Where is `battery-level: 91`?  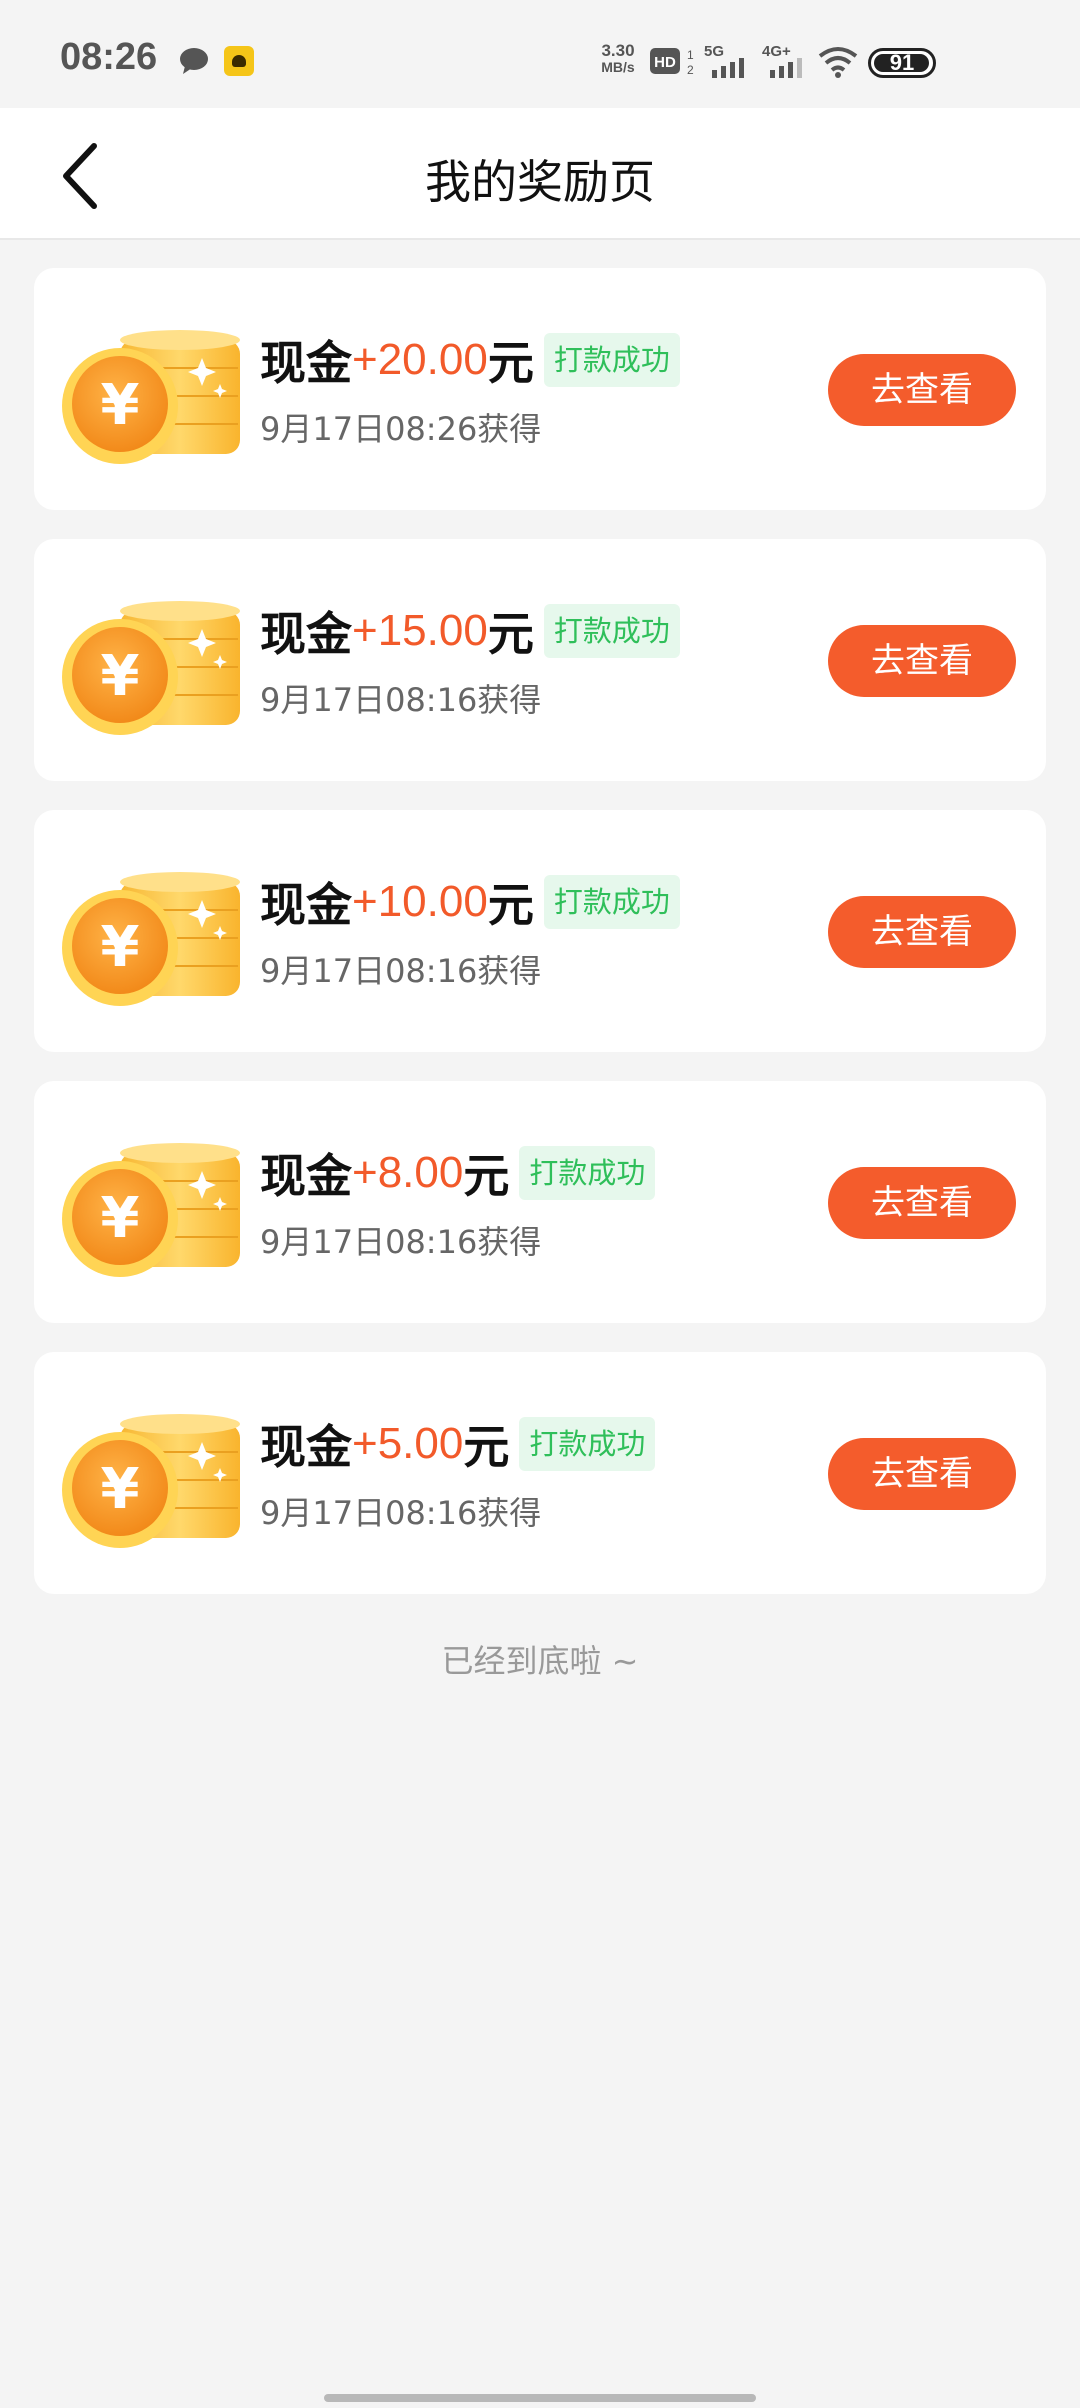 battery-level: 91 is located at coordinates (902, 62).